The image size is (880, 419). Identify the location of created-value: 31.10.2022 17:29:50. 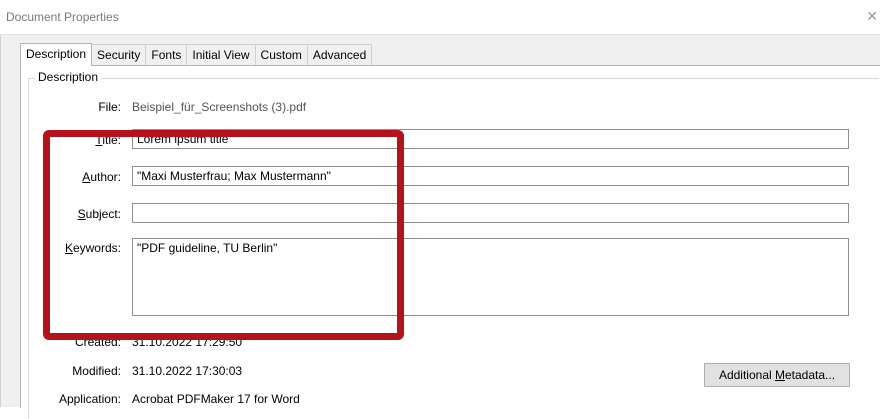
(187, 342).